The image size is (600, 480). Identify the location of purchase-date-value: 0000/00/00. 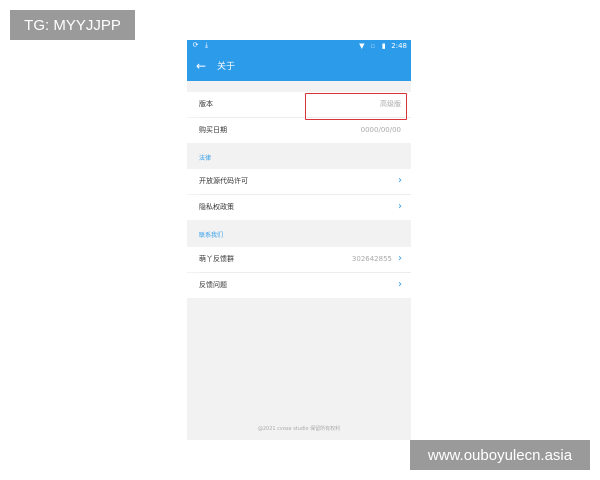
(380, 130).